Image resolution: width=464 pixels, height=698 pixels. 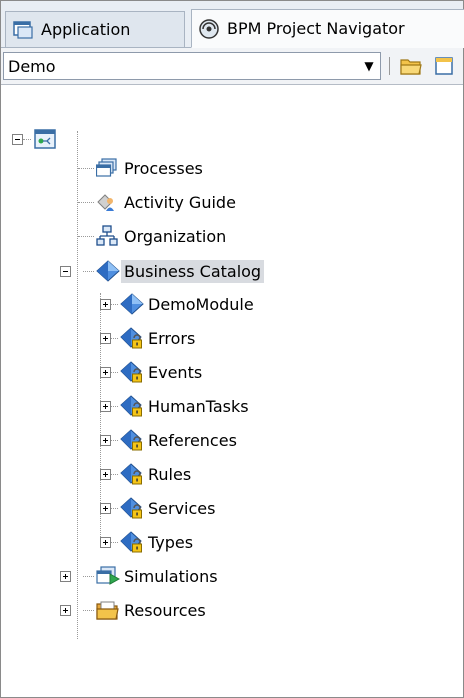 I want to click on tab-application-label: Application, so click(x=86, y=29).